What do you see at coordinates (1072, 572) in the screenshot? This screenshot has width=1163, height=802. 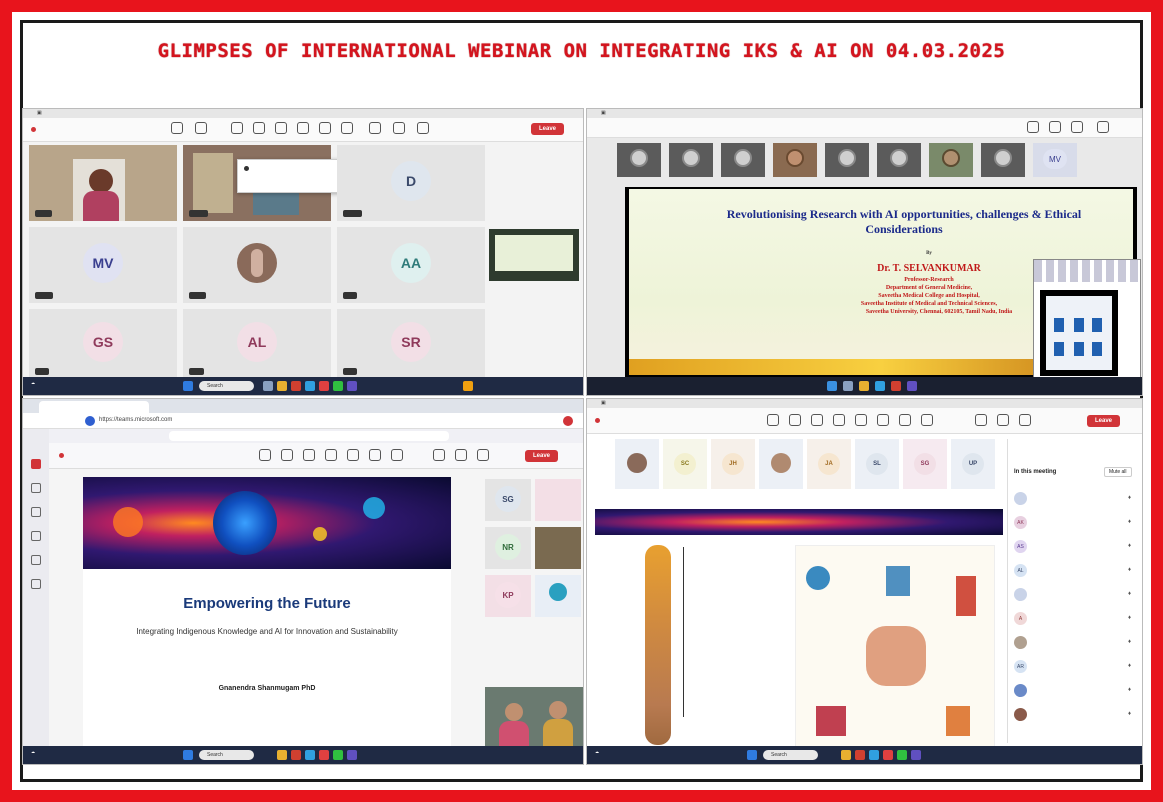 I see `list-item: AL ♦` at bounding box center [1072, 572].